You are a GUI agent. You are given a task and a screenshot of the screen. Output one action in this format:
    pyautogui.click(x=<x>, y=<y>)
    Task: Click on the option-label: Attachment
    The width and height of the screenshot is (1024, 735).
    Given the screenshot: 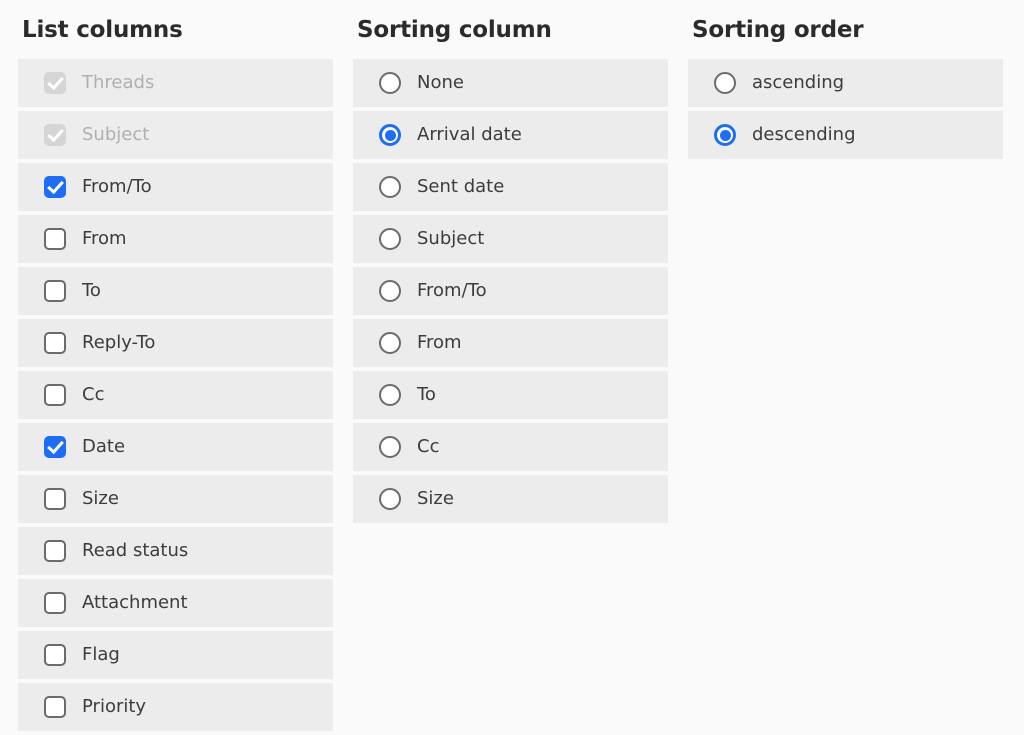 What is the action you would take?
    pyautogui.click(x=135, y=602)
    